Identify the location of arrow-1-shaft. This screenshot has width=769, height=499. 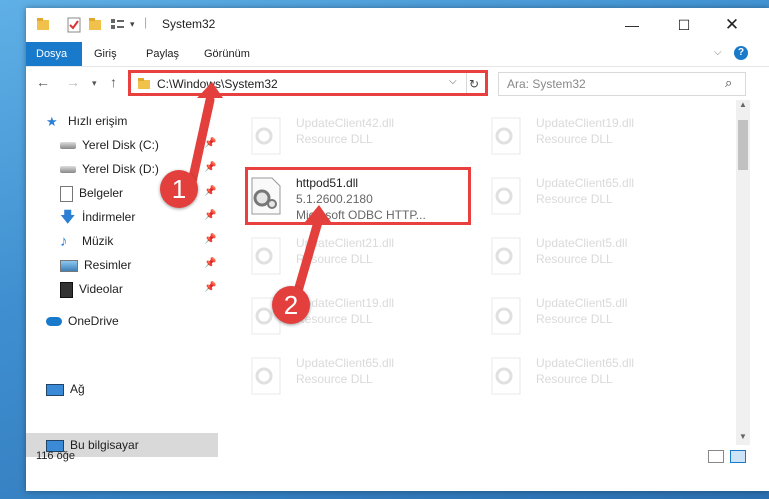
(201, 141).